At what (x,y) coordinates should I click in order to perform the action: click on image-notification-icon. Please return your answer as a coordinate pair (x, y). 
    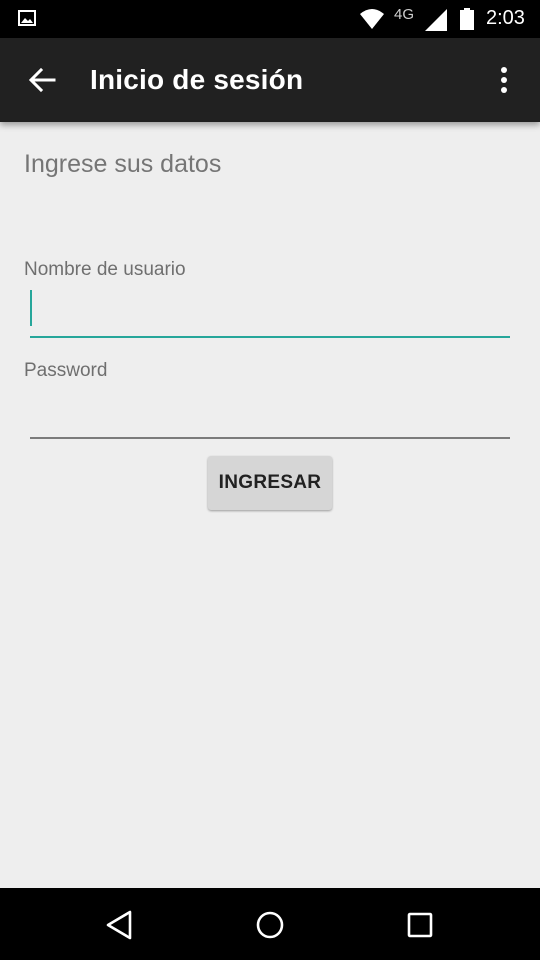
    Looking at the image, I should click on (27, 18).